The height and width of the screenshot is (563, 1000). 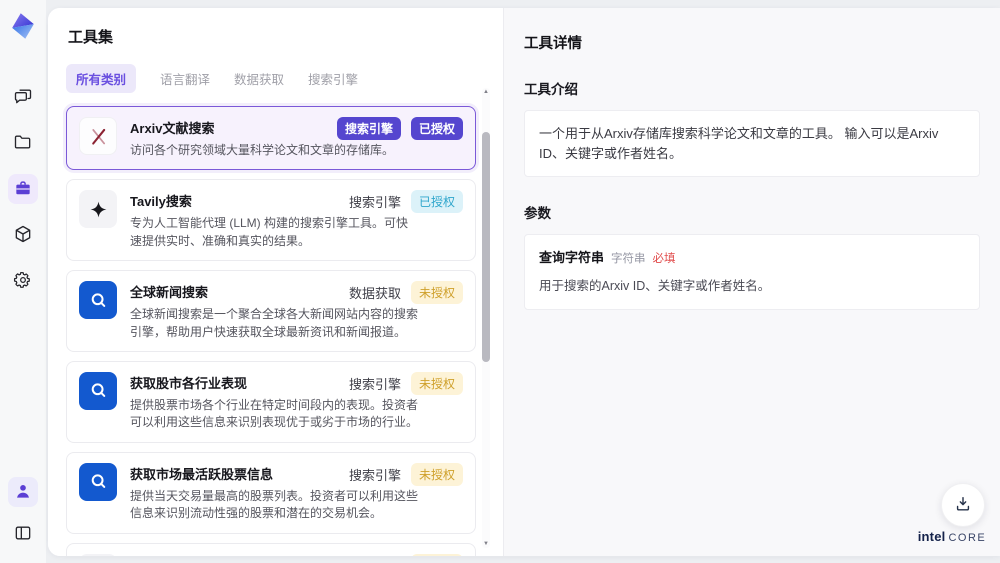 I want to click on app-logo, so click(x=23, y=26).